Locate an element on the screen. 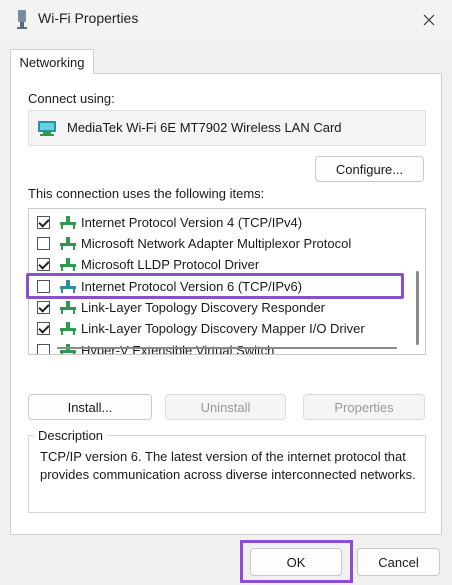 This screenshot has width=452, height=585. item-label: Internet Protocol Version 4 (TCP/IPv4) is located at coordinates (192, 222).